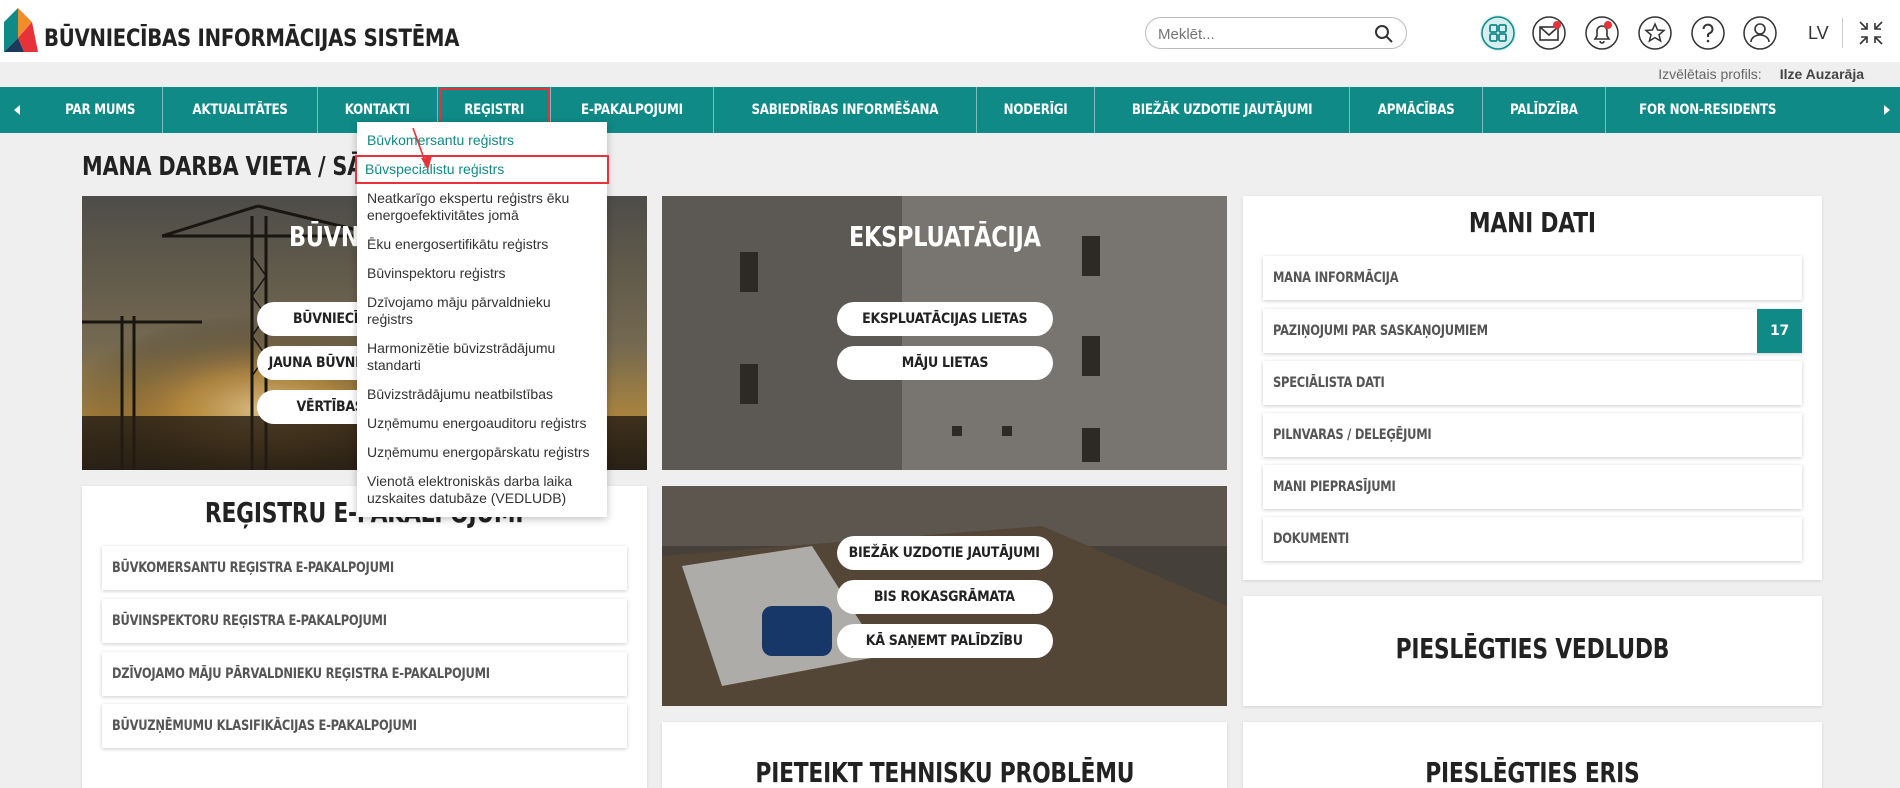  I want to click on nav-item-label: PAR MUMS, so click(100, 110).